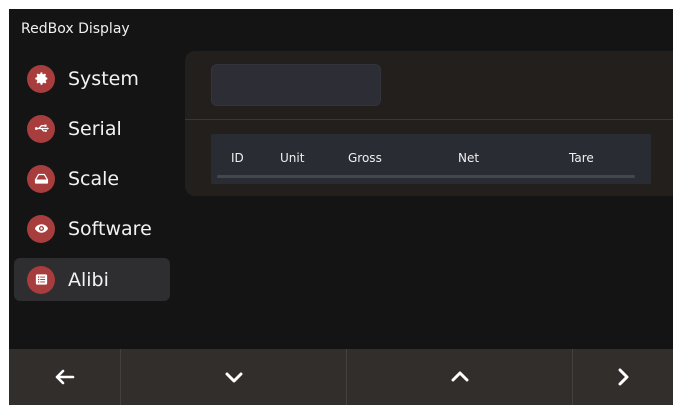 This screenshot has width=673, height=405. Describe the element at coordinates (41, 178) in the screenshot. I see `scale-icon` at that location.